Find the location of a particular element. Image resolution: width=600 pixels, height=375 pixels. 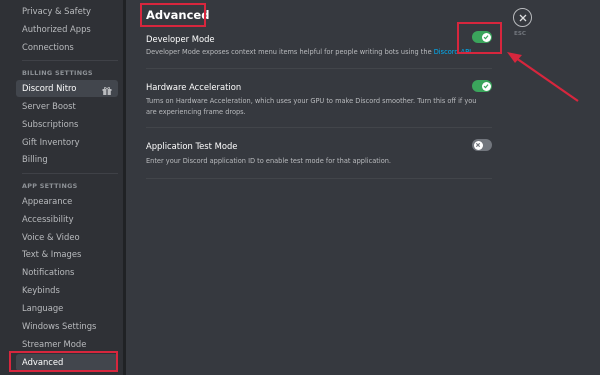

sidebar-item-label: Language is located at coordinates (43, 308).